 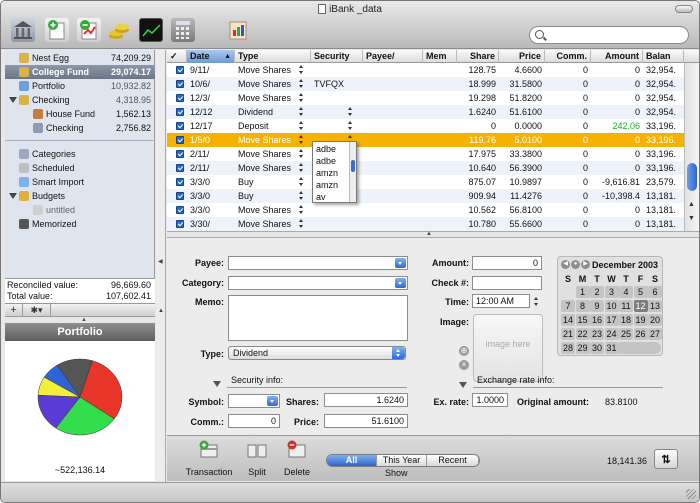 I want to click on sidebar-tool-2: Smart Import, so click(x=80, y=182).